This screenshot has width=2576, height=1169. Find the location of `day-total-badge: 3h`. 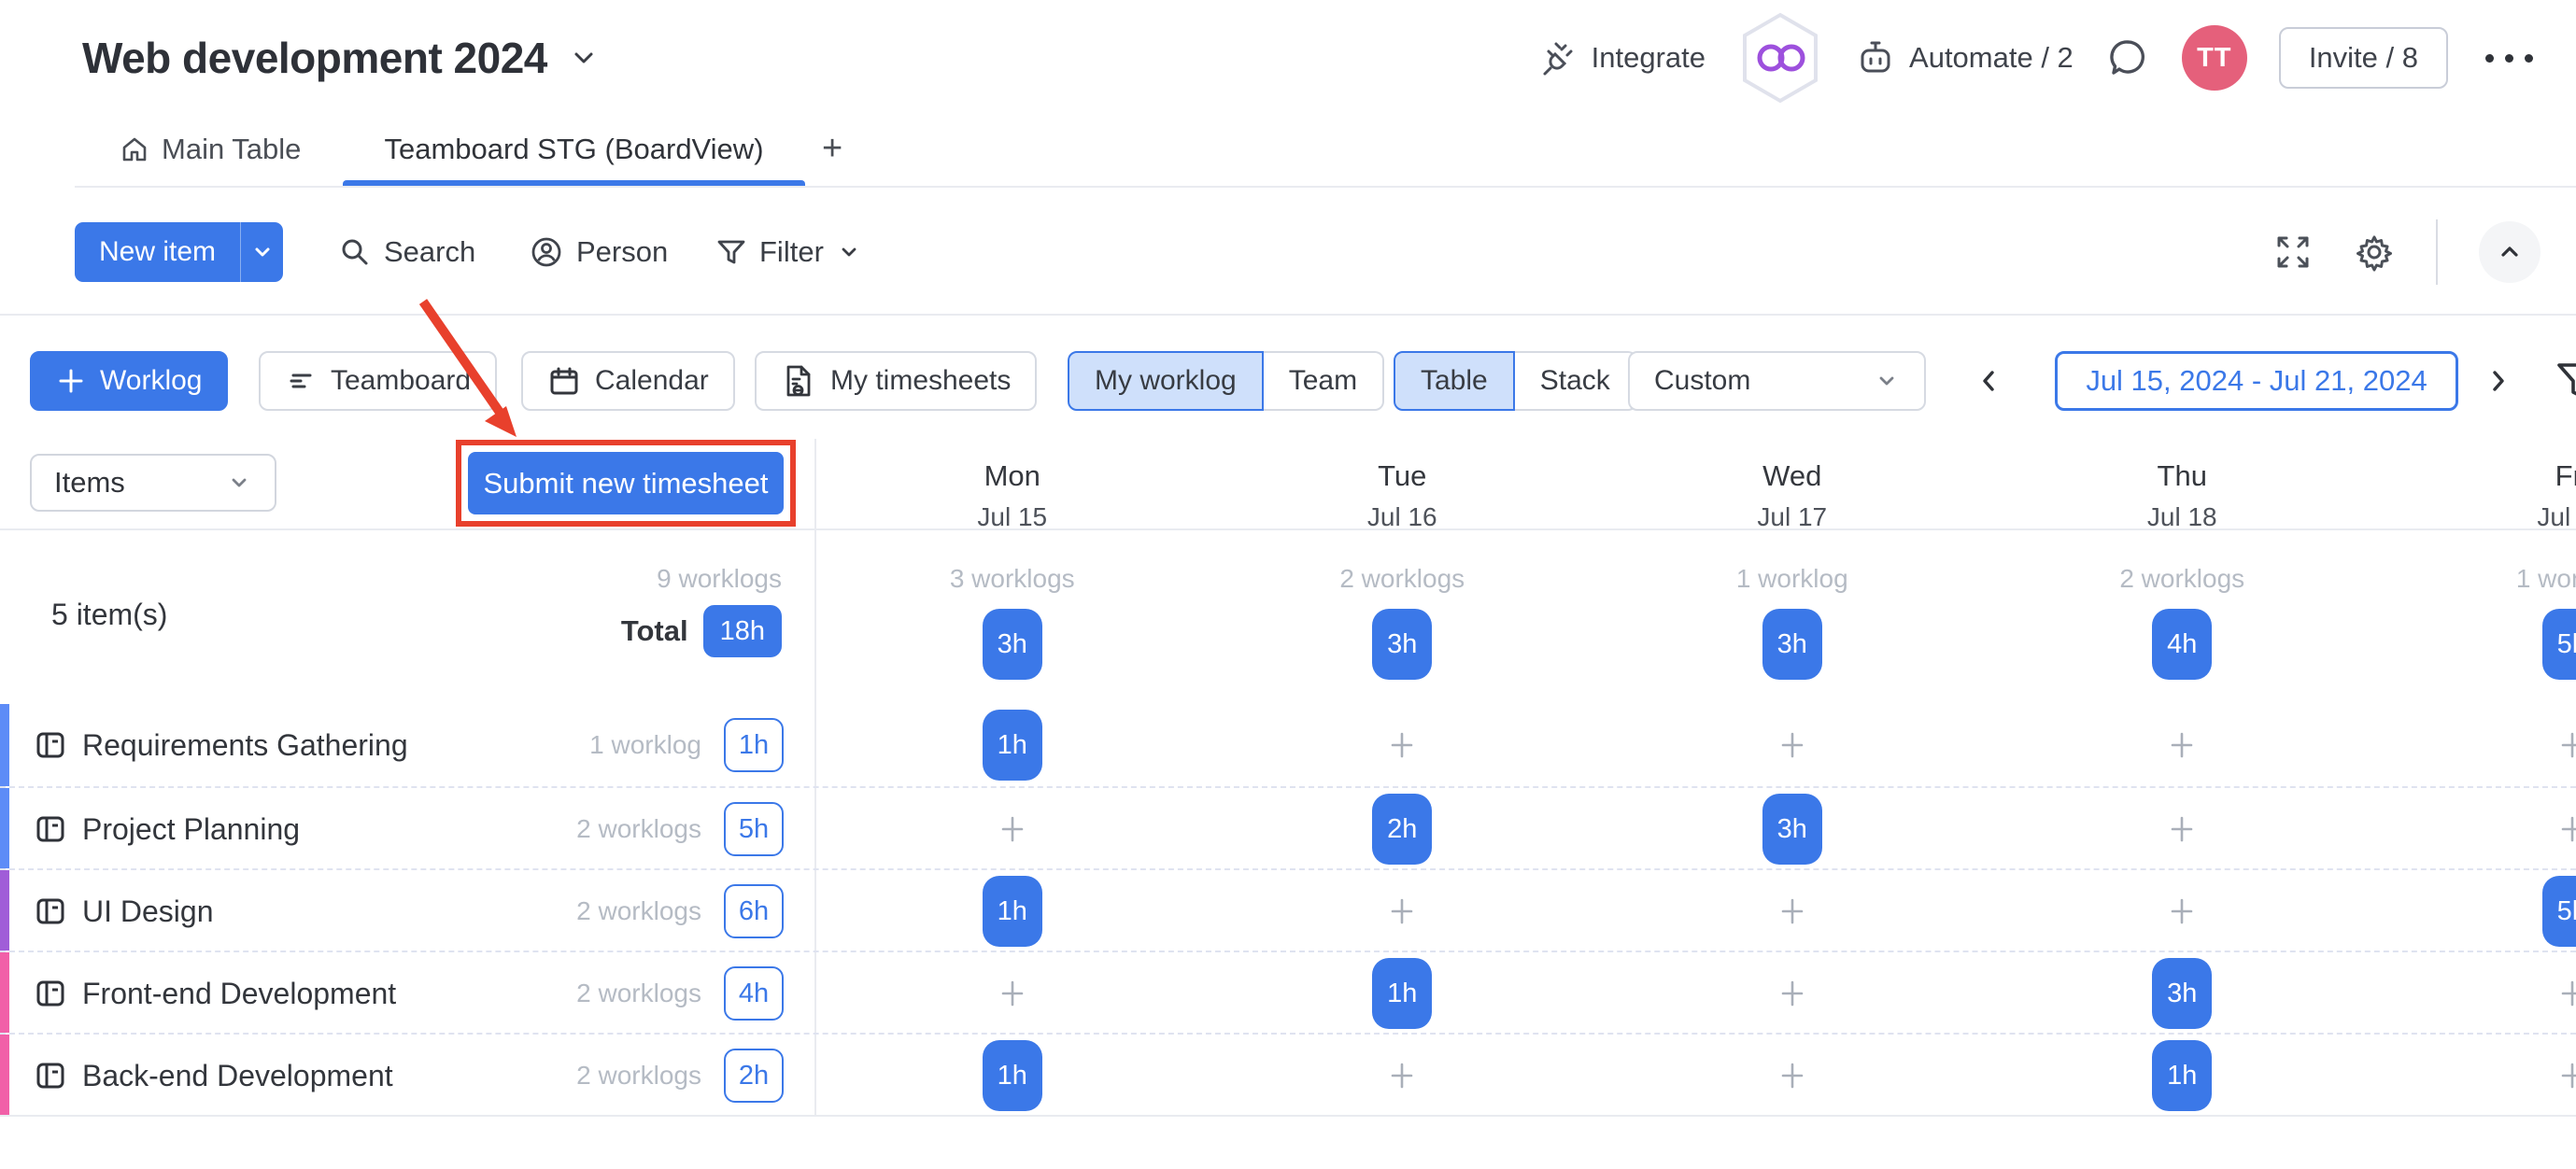

day-total-badge: 3h is located at coordinates (1792, 644).